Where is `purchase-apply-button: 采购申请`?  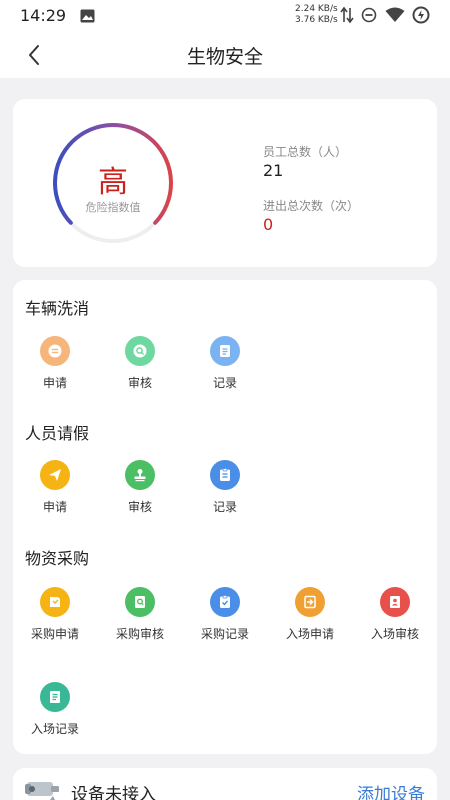
purchase-apply-button: 采购申请 is located at coordinates (55, 614).